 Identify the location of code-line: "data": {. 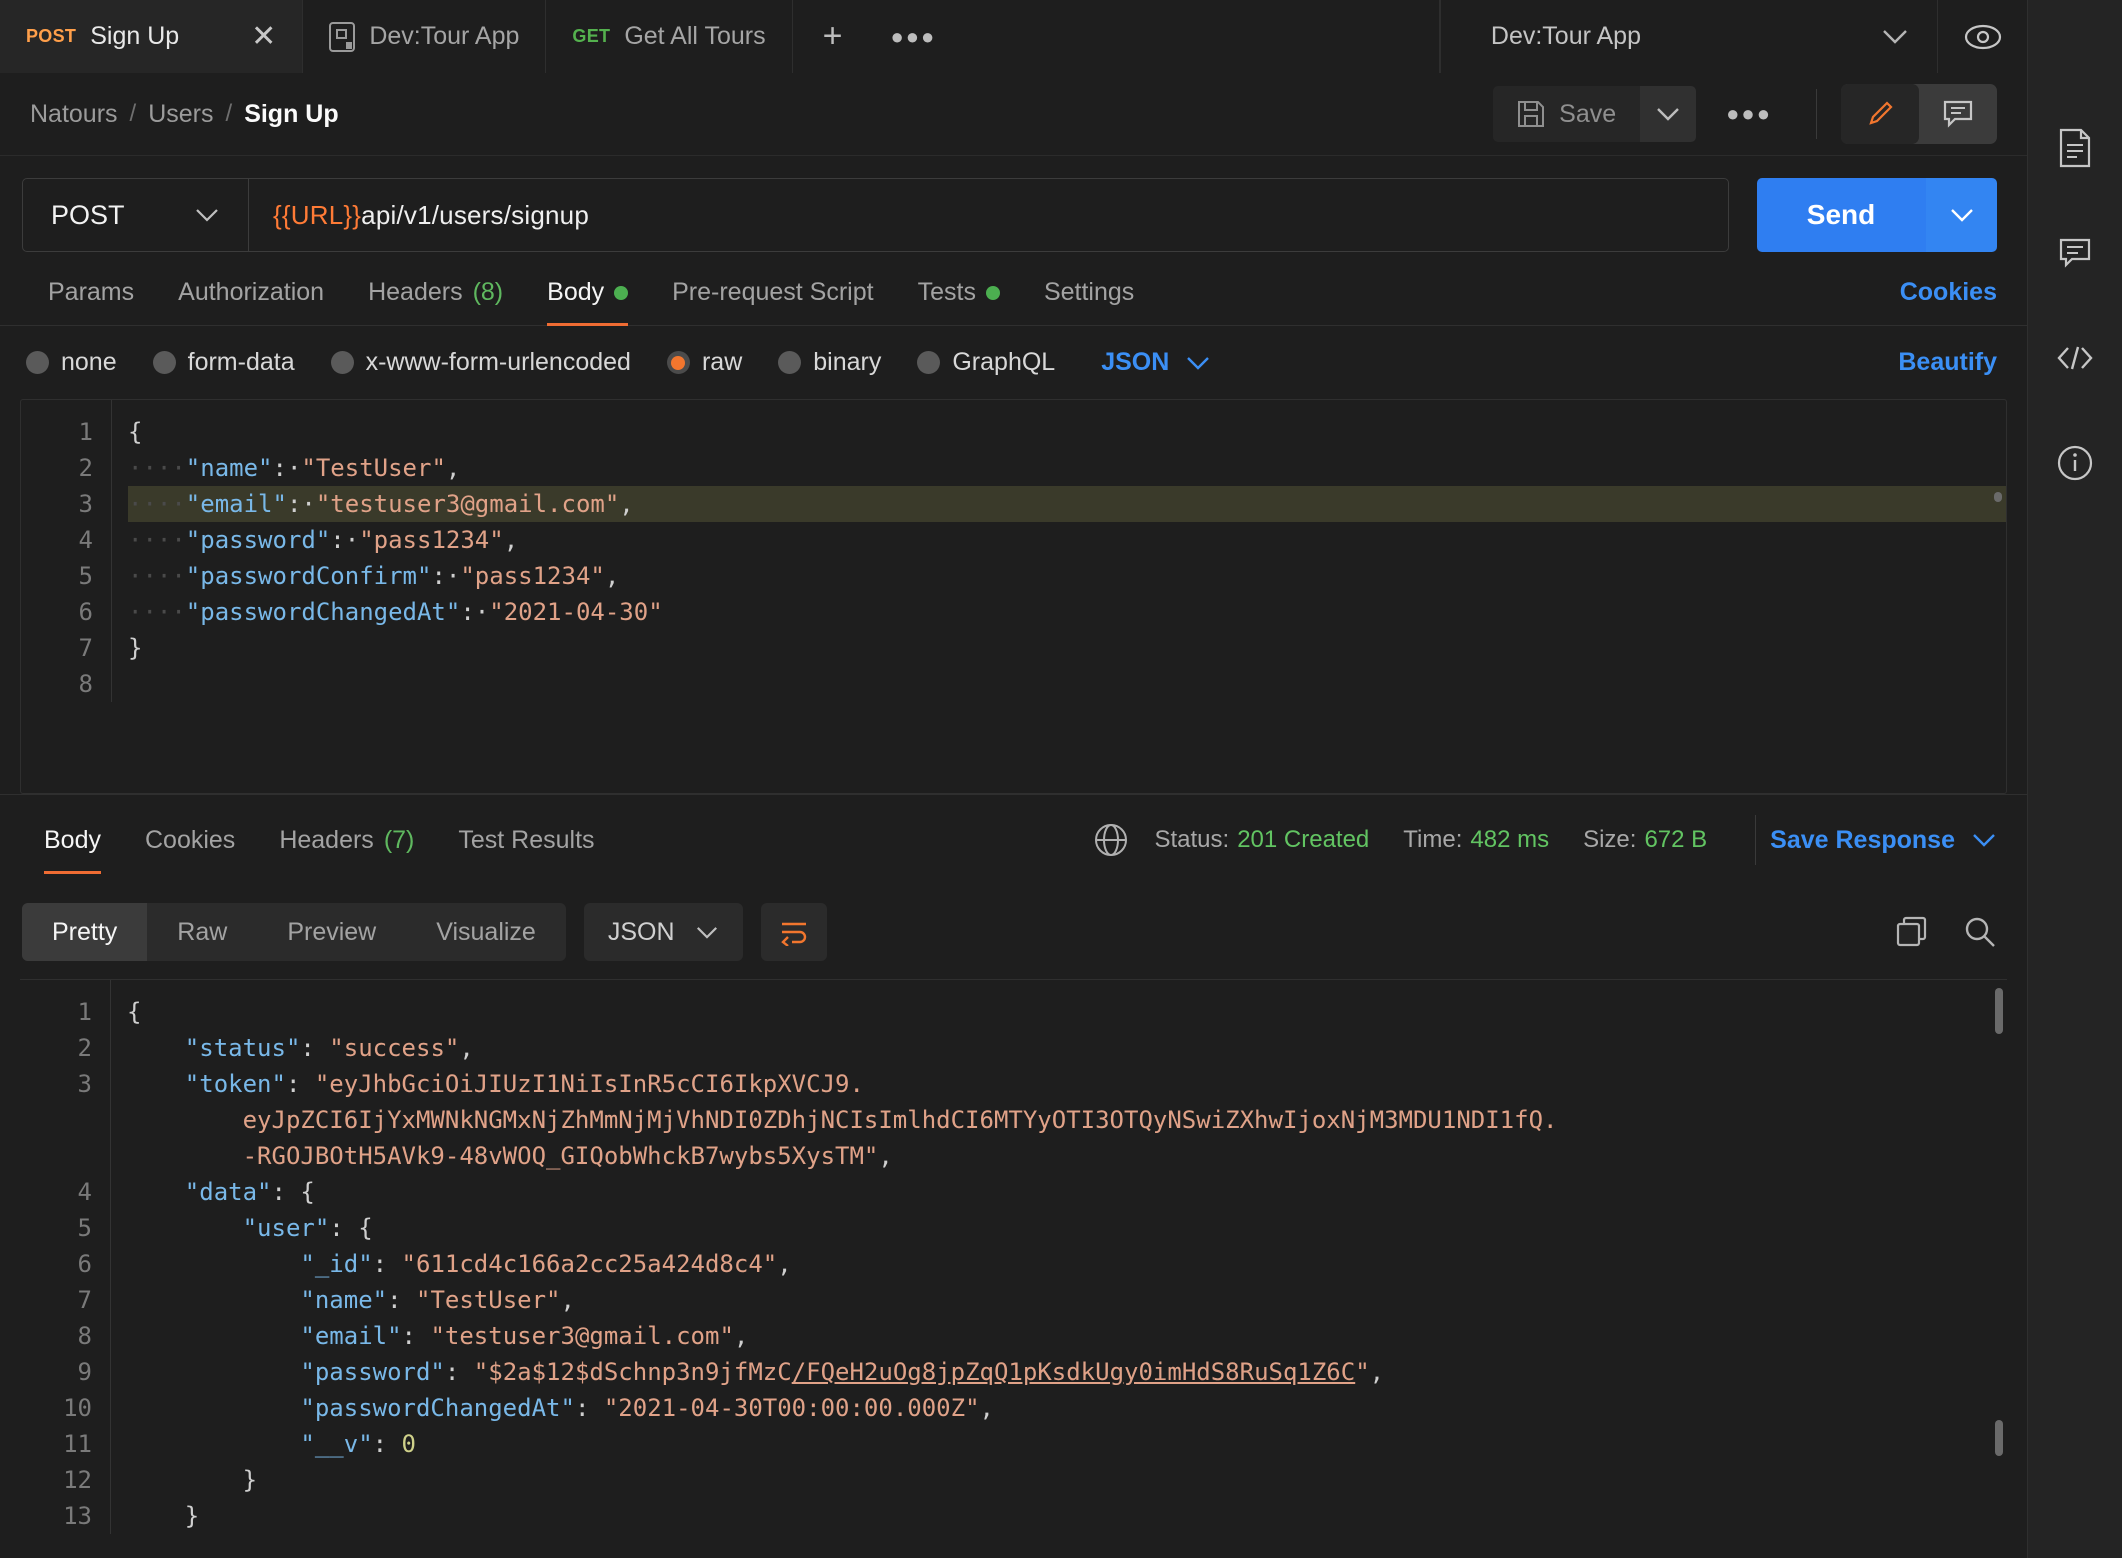
(1067, 1192).